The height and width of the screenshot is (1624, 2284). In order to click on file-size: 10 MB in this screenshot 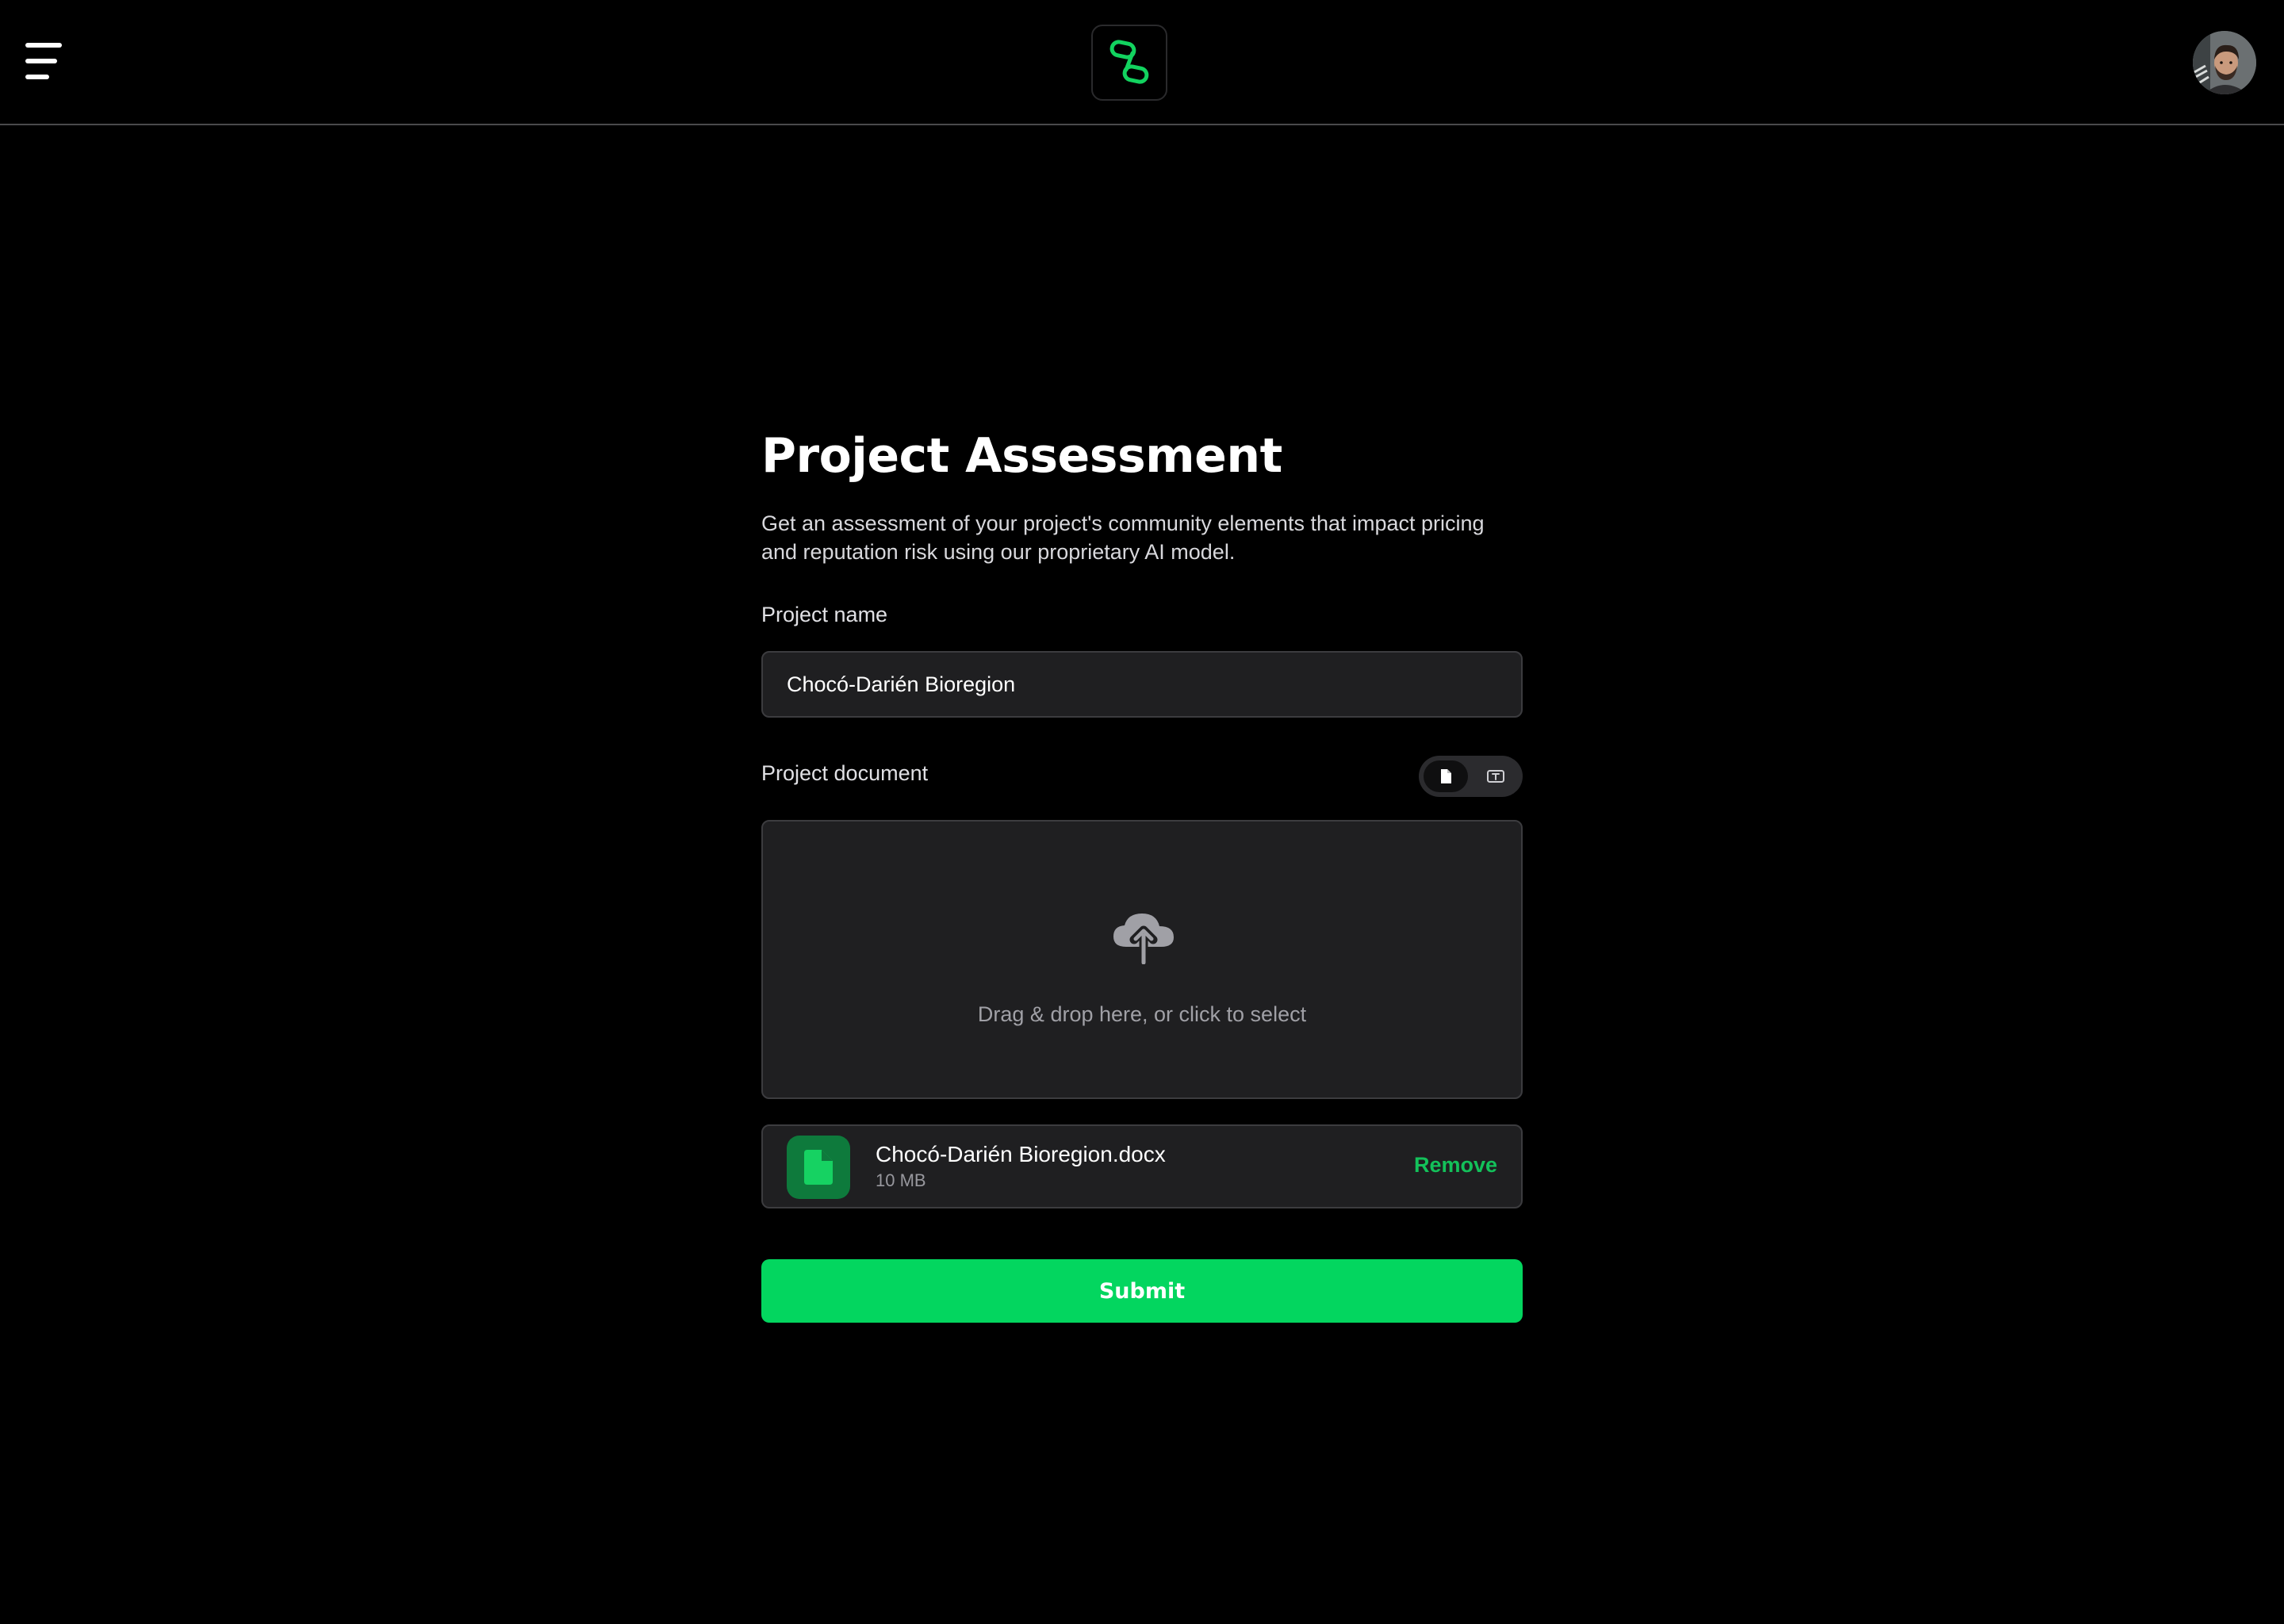, I will do `click(901, 1180)`.